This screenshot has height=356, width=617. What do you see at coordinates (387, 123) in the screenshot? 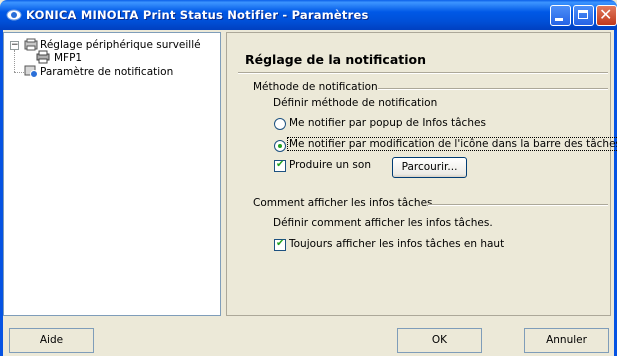
I see `popup-notification-label: Me notifier par popup de Infos tâches` at bounding box center [387, 123].